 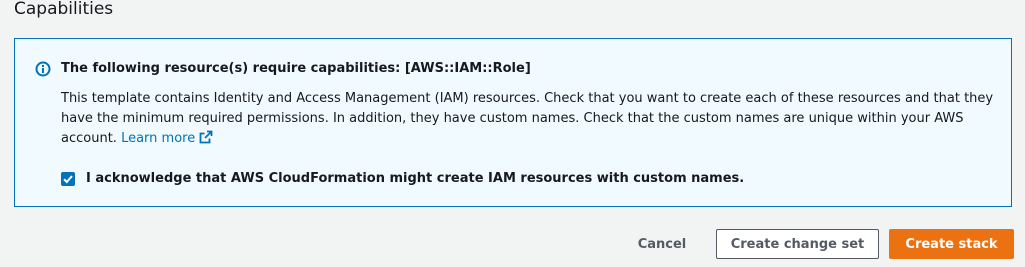 I want to click on cancel-button: Cancel, so click(x=662, y=244).